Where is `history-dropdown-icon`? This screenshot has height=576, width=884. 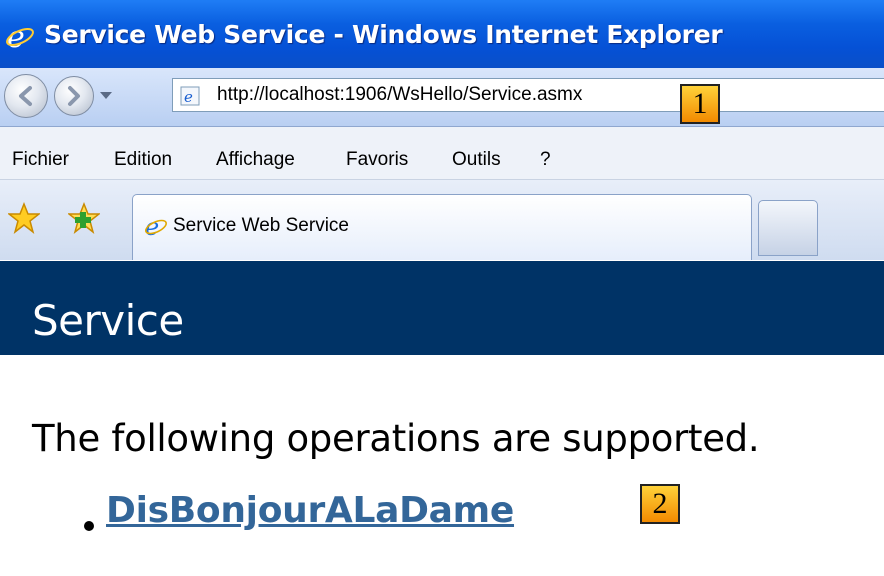 history-dropdown-icon is located at coordinates (106, 95).